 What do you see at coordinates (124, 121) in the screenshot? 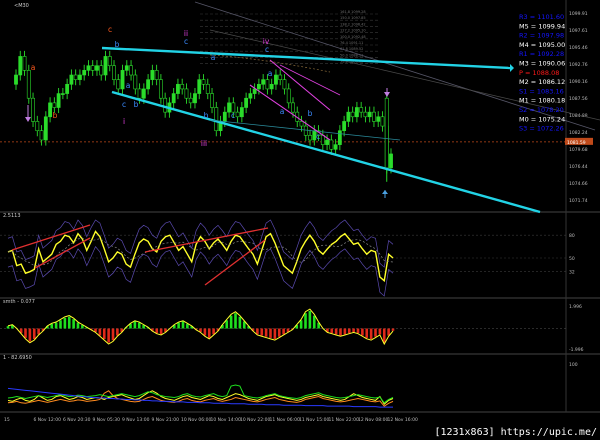
I see `wave-label: i` at bounding box center [124, 121].